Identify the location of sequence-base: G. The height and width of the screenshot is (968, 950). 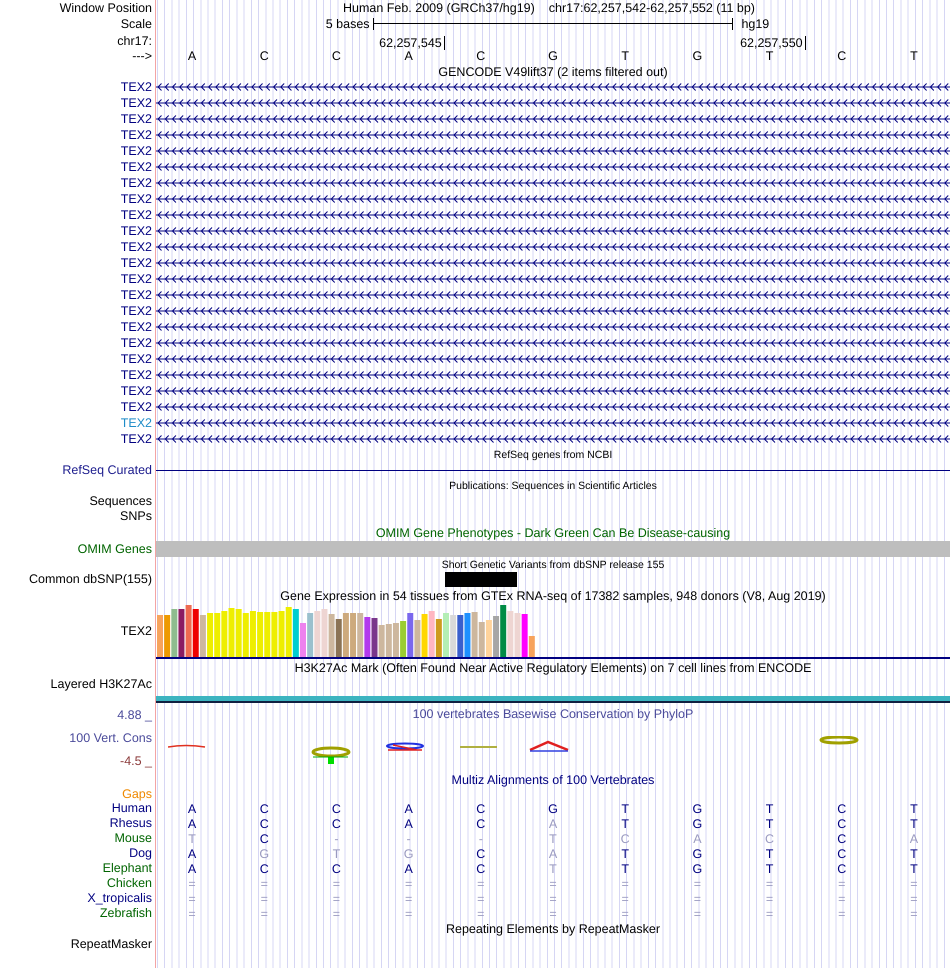
(553, 56).